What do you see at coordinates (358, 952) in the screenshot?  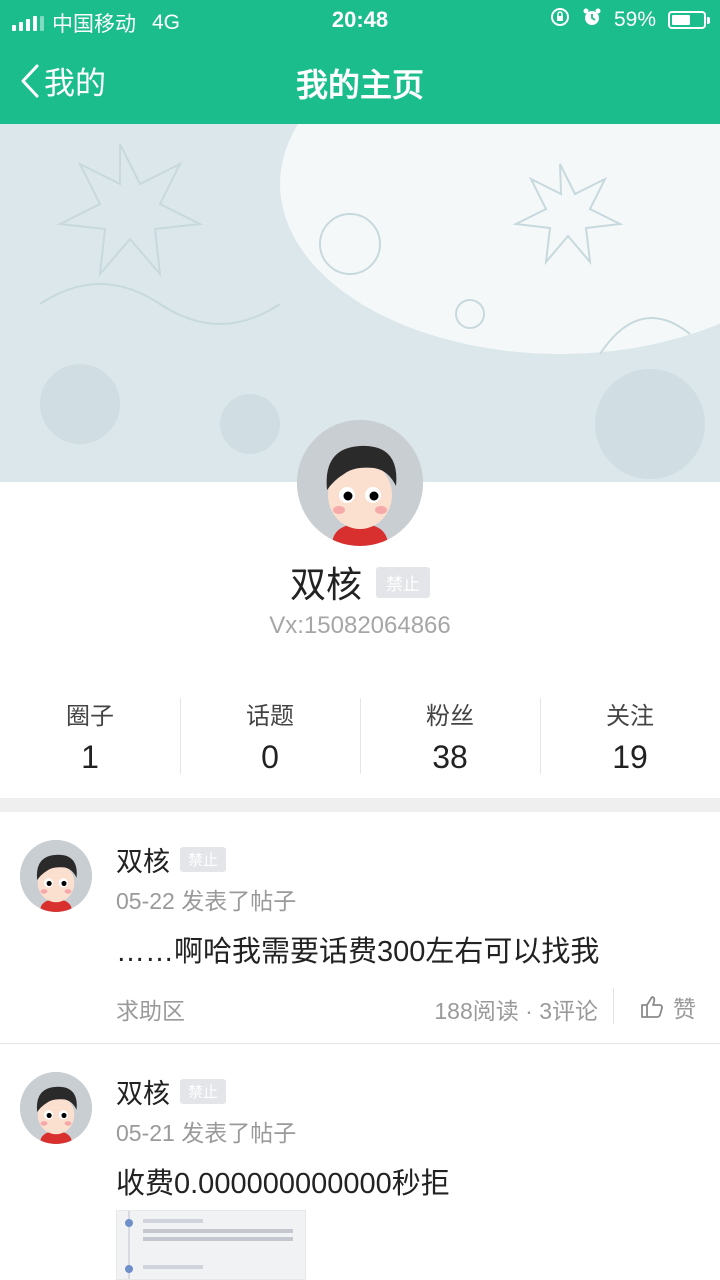 I see `post-body: ……啊哈我需要话费300左右可以找我` at bounding box center [358, 952].